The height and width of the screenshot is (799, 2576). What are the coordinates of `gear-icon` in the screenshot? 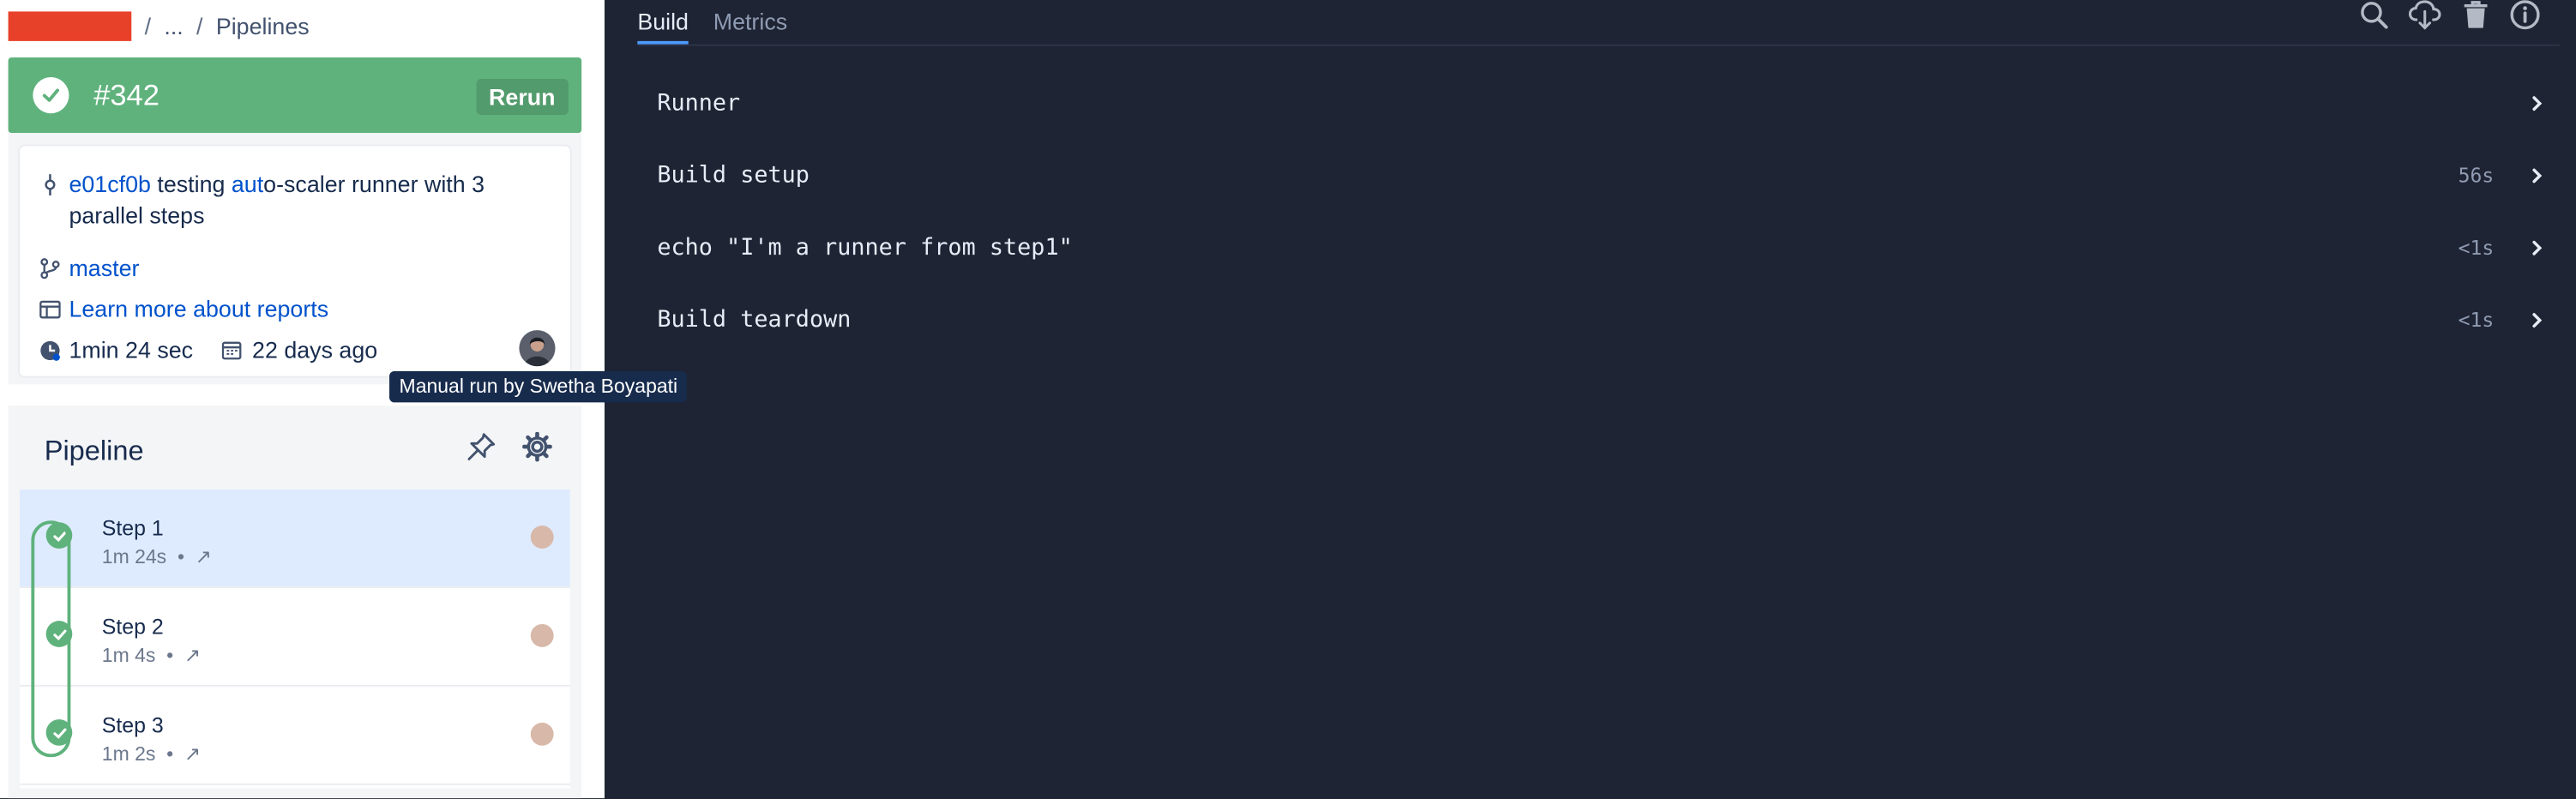 It's located at (537, 446).